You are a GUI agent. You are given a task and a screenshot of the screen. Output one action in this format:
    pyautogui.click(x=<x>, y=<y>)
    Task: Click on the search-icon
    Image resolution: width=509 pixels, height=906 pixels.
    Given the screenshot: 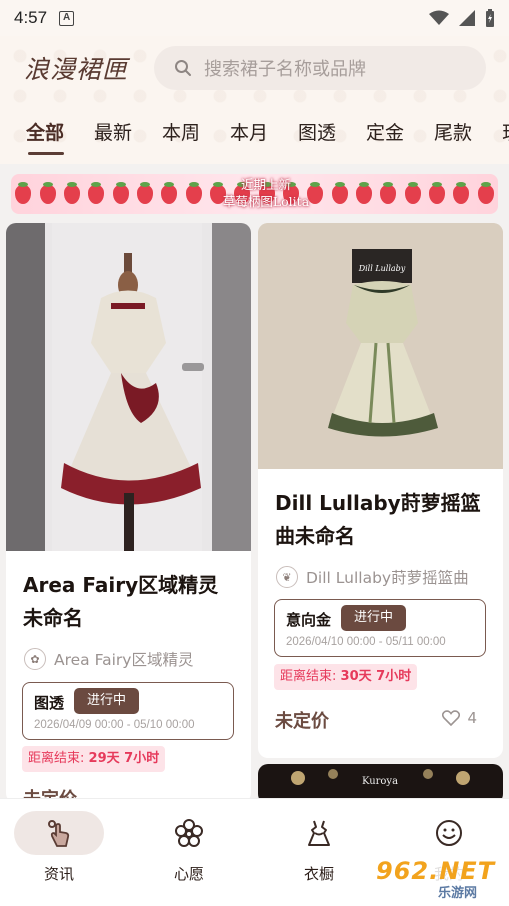 What is the action you would take?
    pyautogui.click(x=183, y=68)
    